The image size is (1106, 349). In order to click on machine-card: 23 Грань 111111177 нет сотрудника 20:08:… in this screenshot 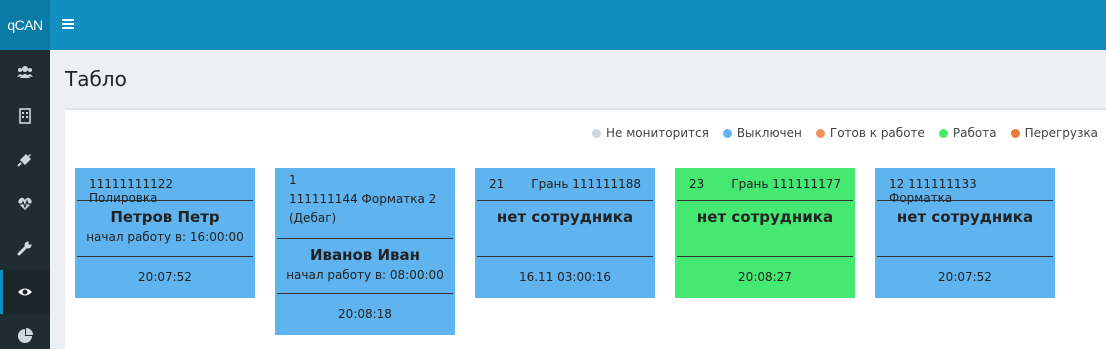, I will do `click(765, 233)`.